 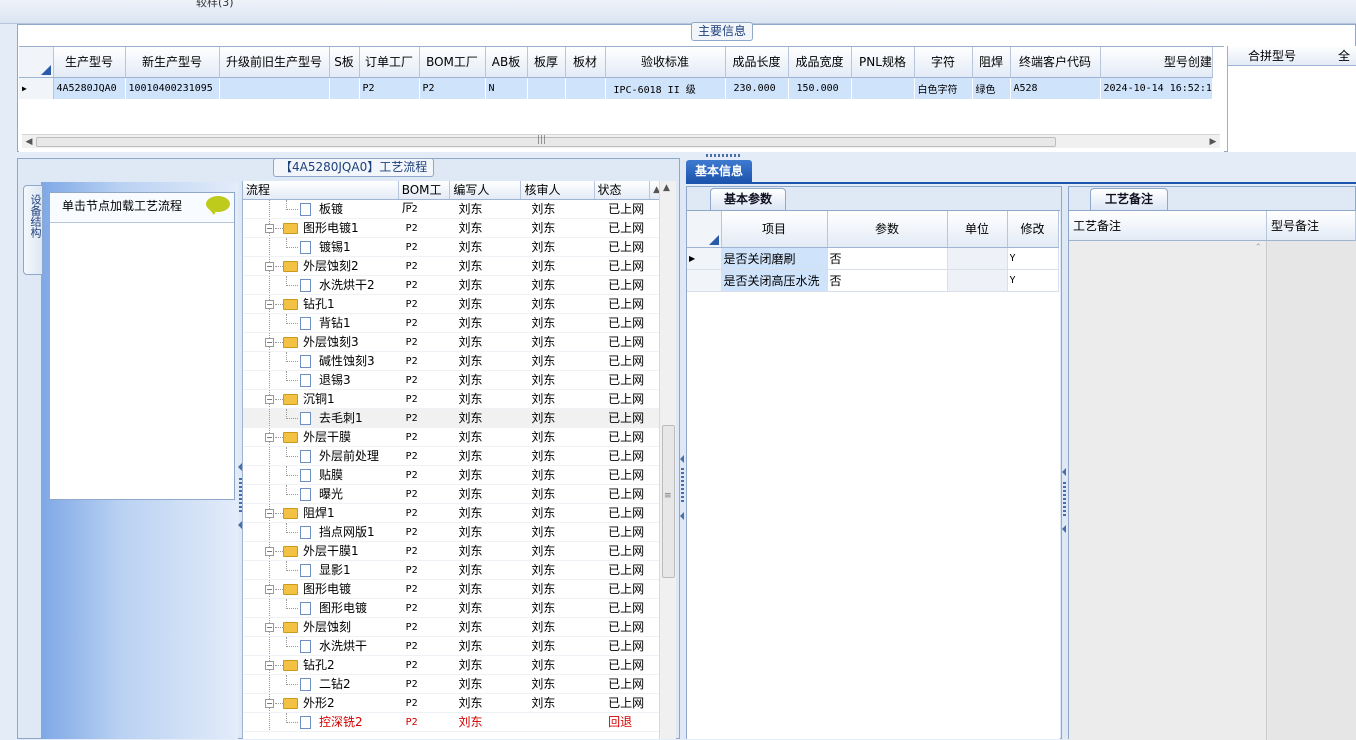 I want to click on tree-node: 碱性蚀刻3, so click(x=323, y=361).